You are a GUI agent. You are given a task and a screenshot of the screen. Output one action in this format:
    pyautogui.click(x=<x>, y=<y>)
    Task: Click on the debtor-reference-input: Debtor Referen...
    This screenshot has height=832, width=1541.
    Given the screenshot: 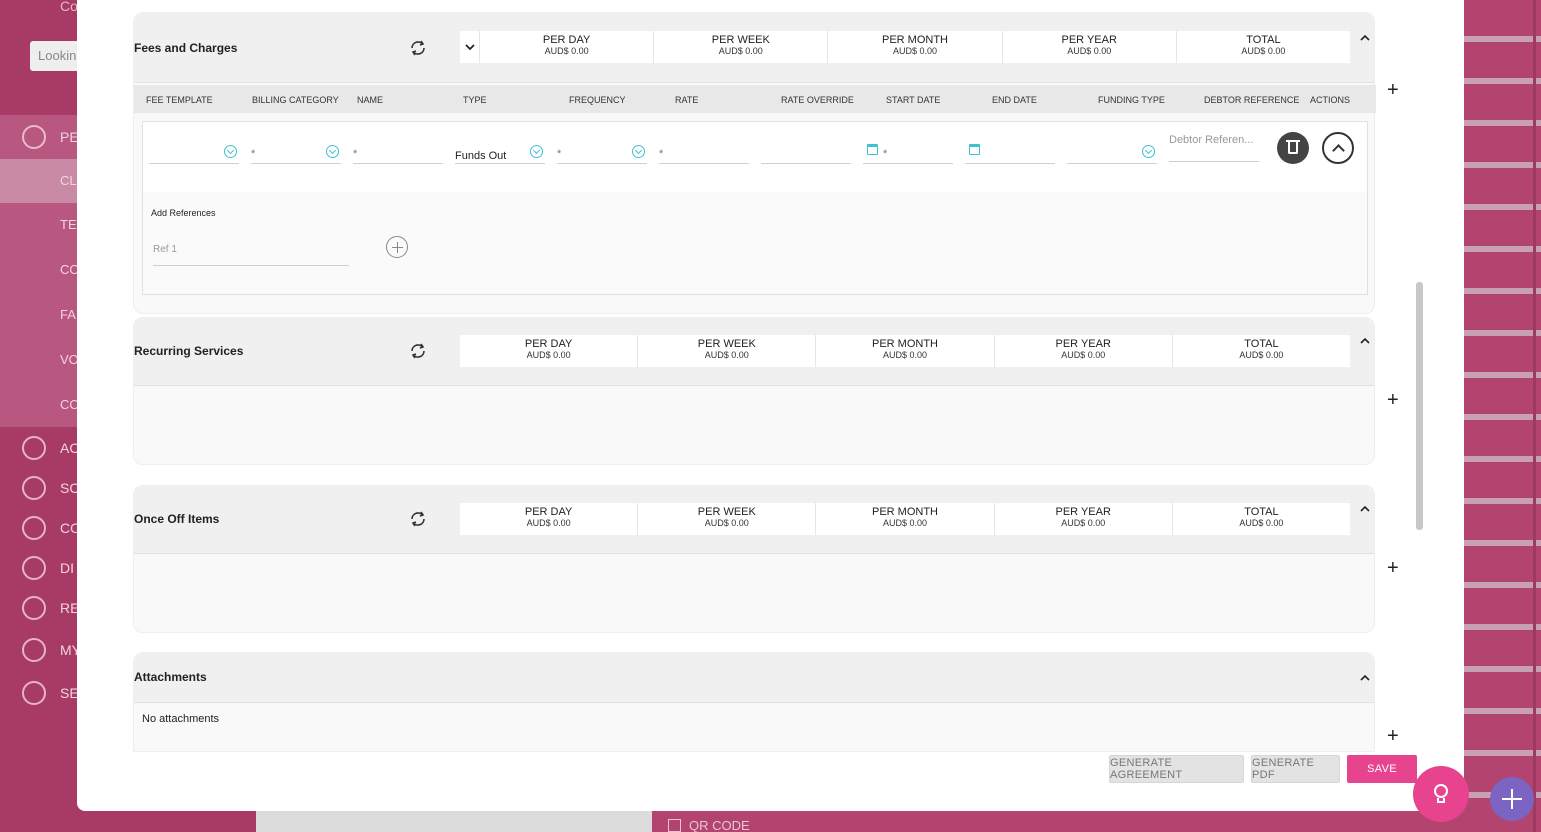 What is the action you would take?
    pyautogui.click(x=1214, y=147)
    